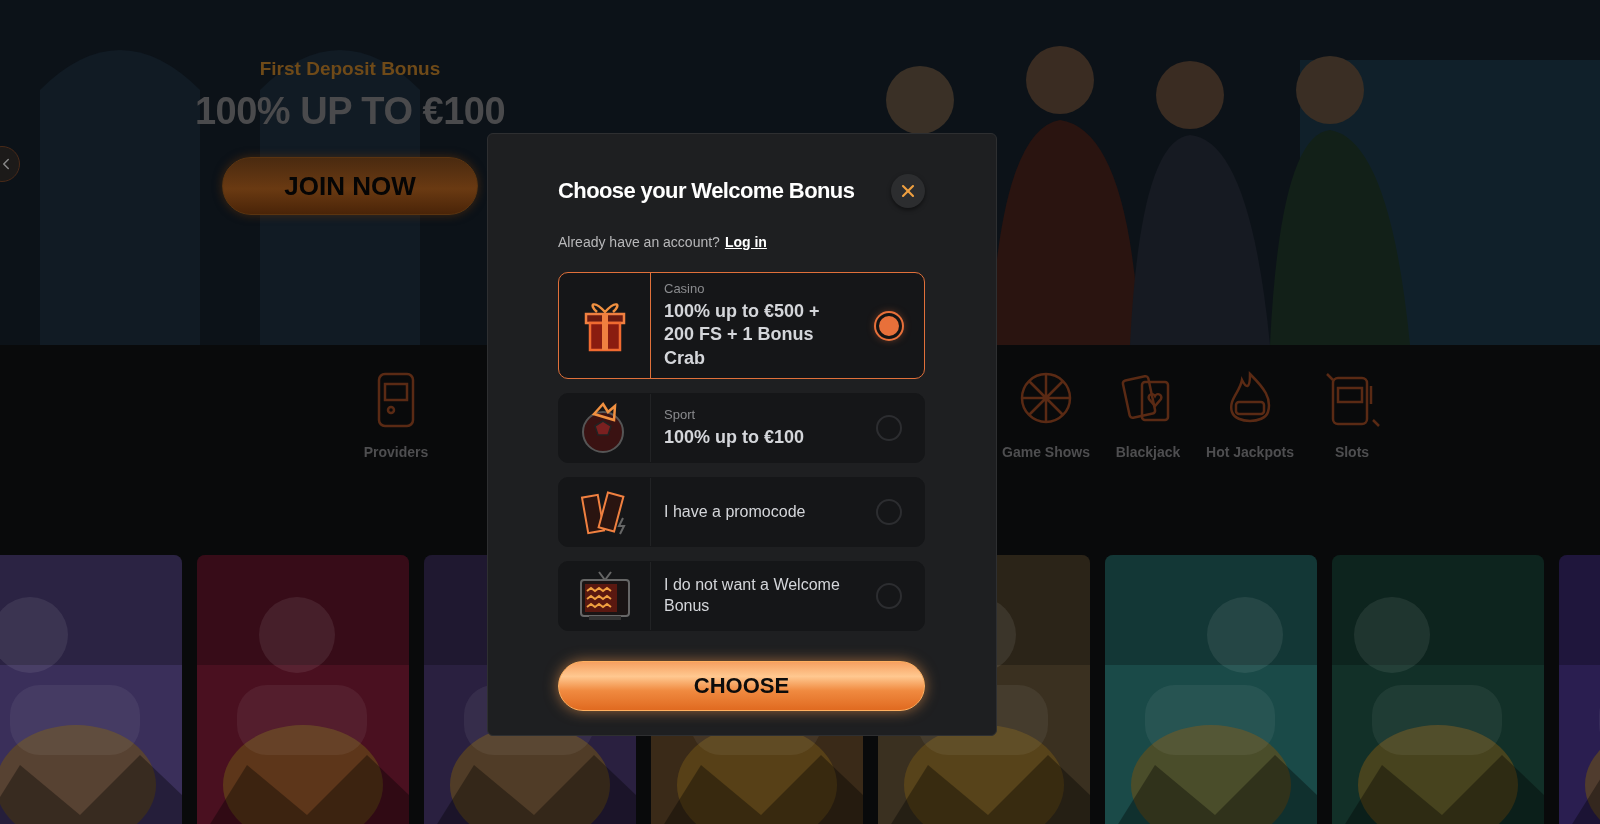 The width and height of the screenshot is (1600, 824). Describe the element at coordinates (742, 335) in the screenshot. I see `option-offer: 100% up to €500 + 200 FS + 1 Bonus Crab` at that location.